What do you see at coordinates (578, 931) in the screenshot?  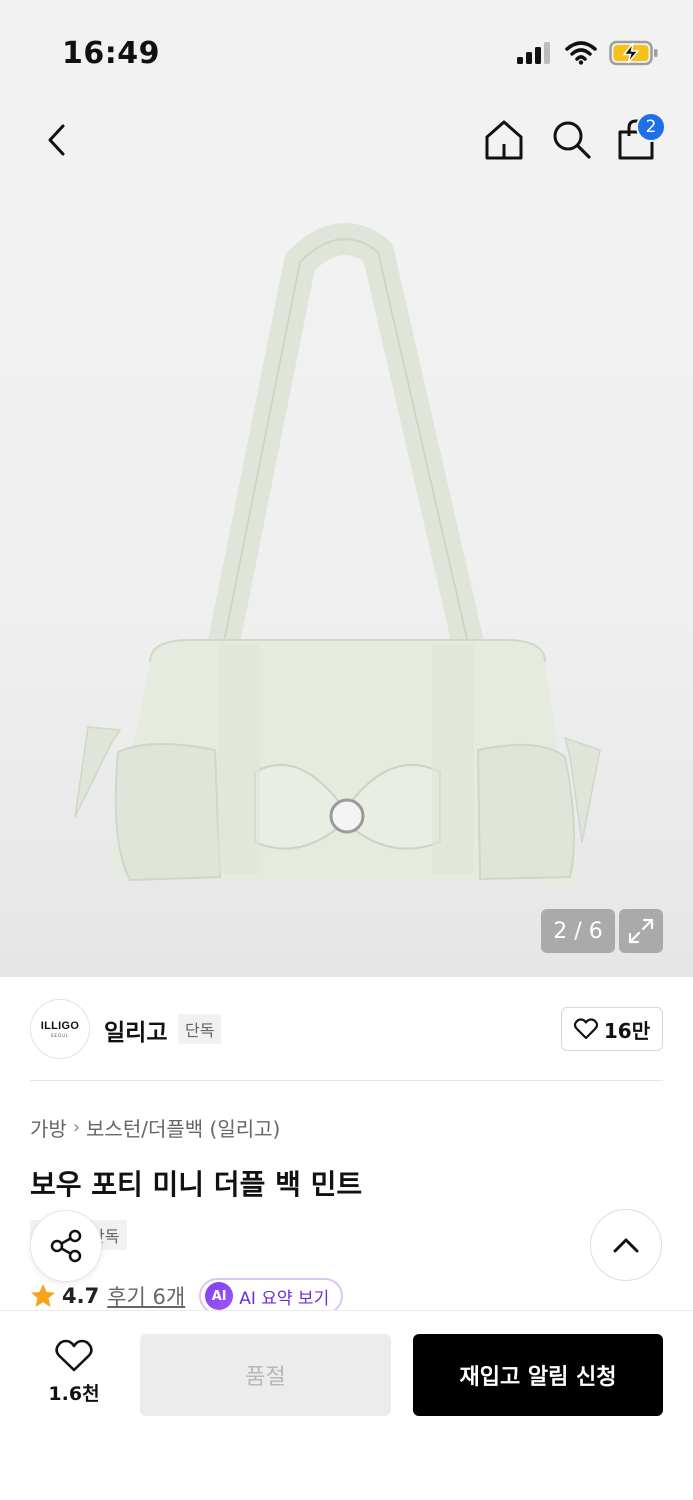 I see `image-counter: 2 / 6` at bounding box center [578, 931].